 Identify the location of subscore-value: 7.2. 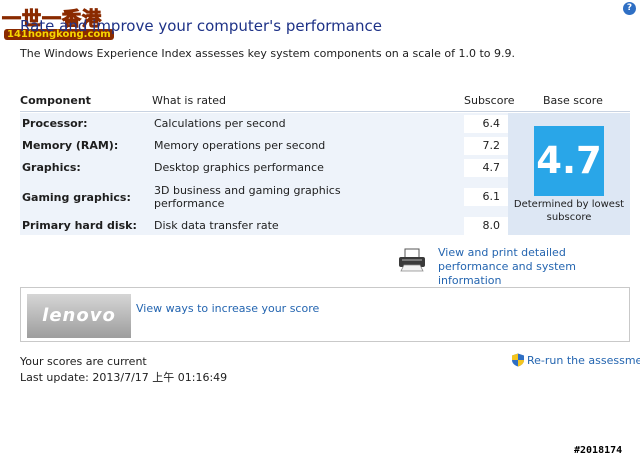
(486, 146).